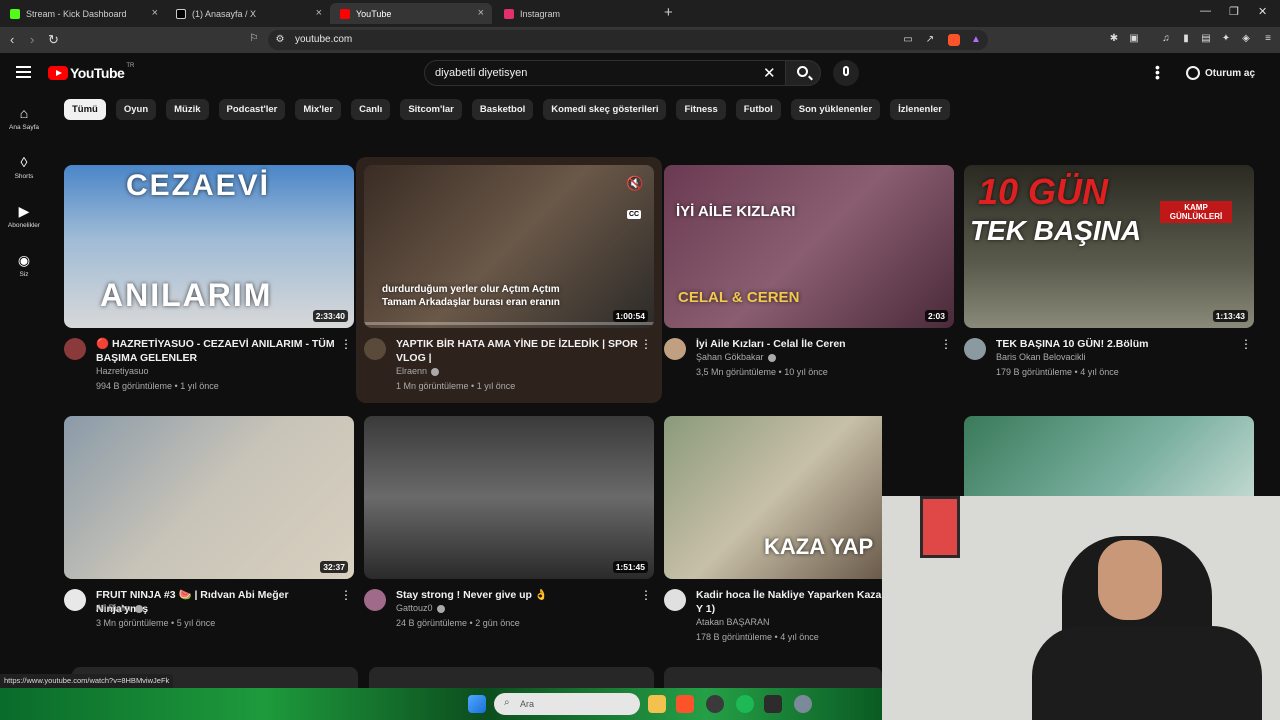 This screenshot has width=1280, height=720. Describe the element at coordinates (577, 13) in the screenshot. I see `tab-instagram: Instagram` at that location.